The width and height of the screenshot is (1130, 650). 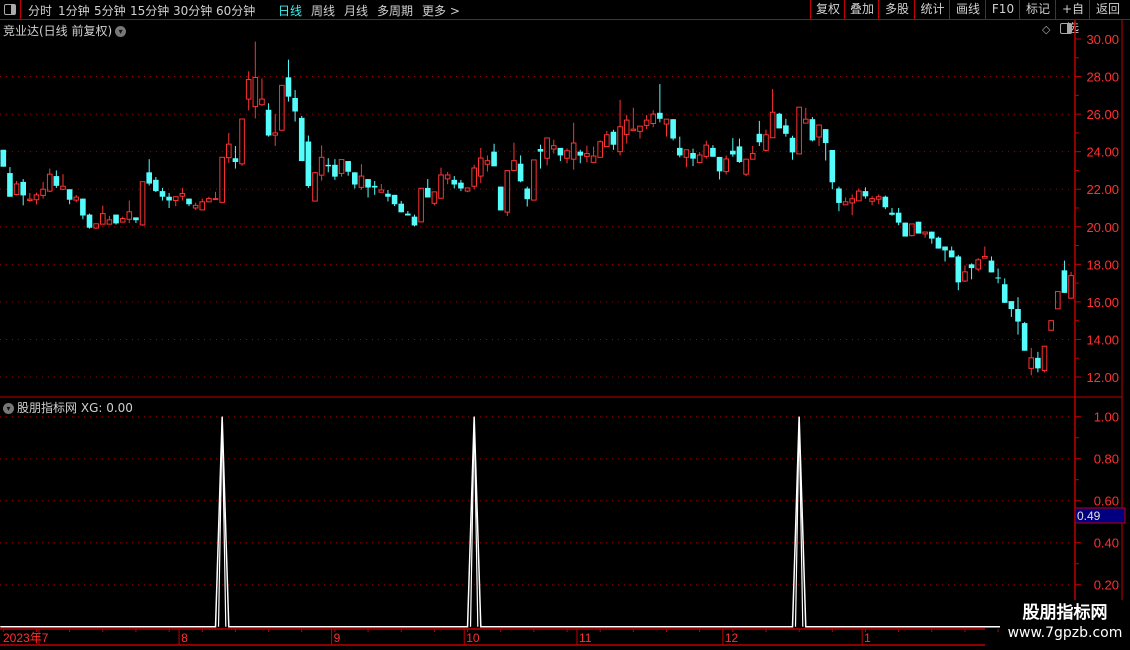 What do you see at coordinates (1102, 377) in the screenshot?
I see `price-tick-label: 12.00` at bounding box center [1102, 377].